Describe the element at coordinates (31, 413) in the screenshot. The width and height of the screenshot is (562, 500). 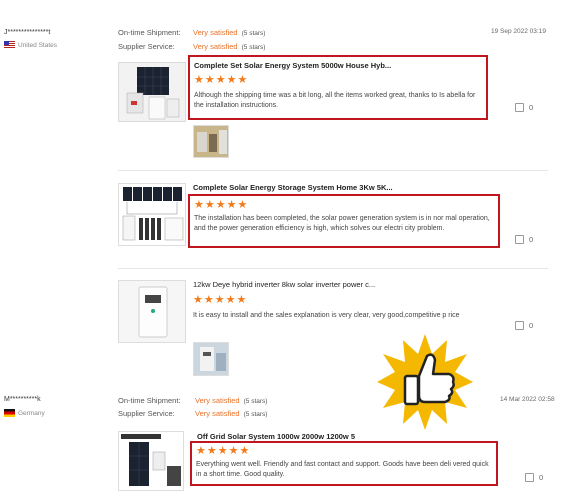
I see `country-label: Germany` at that location.